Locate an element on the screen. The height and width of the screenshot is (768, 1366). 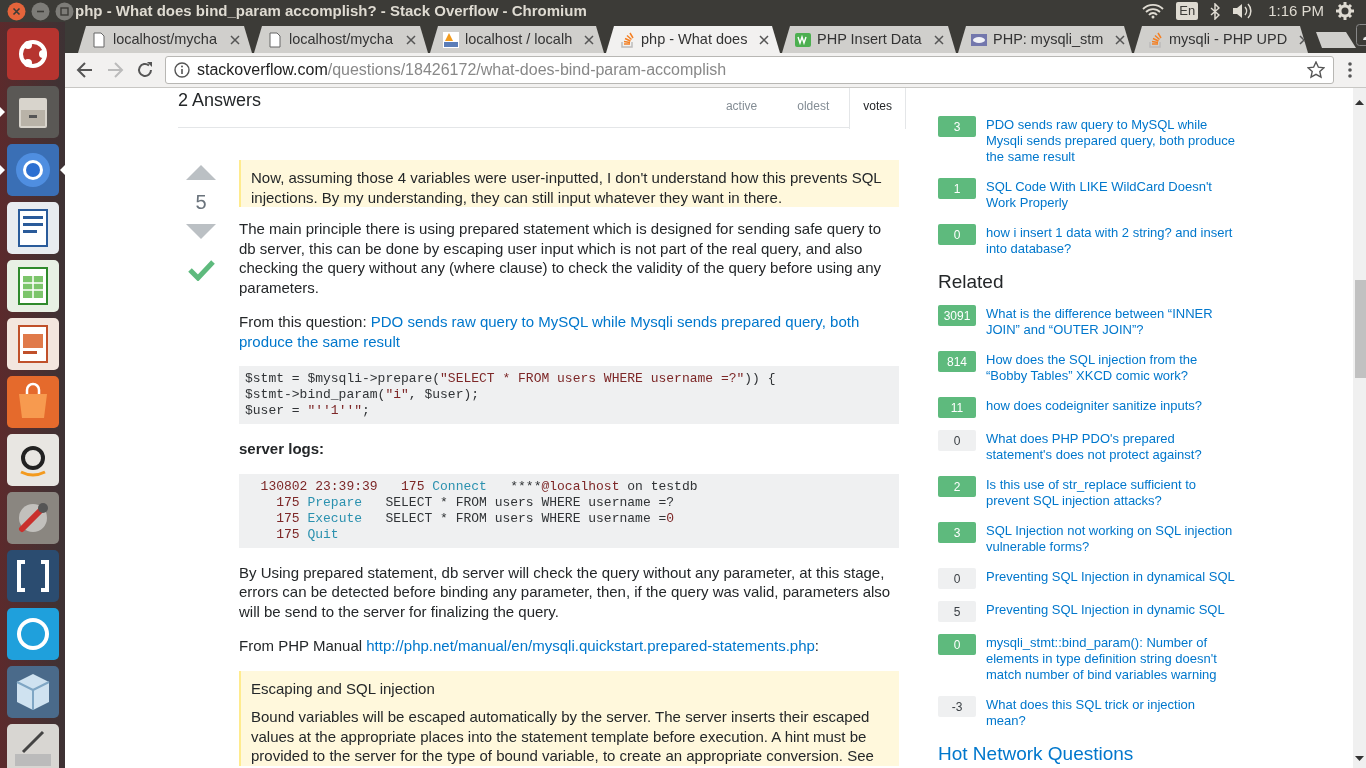
gear-icon is located at coordinates (1345, 11).